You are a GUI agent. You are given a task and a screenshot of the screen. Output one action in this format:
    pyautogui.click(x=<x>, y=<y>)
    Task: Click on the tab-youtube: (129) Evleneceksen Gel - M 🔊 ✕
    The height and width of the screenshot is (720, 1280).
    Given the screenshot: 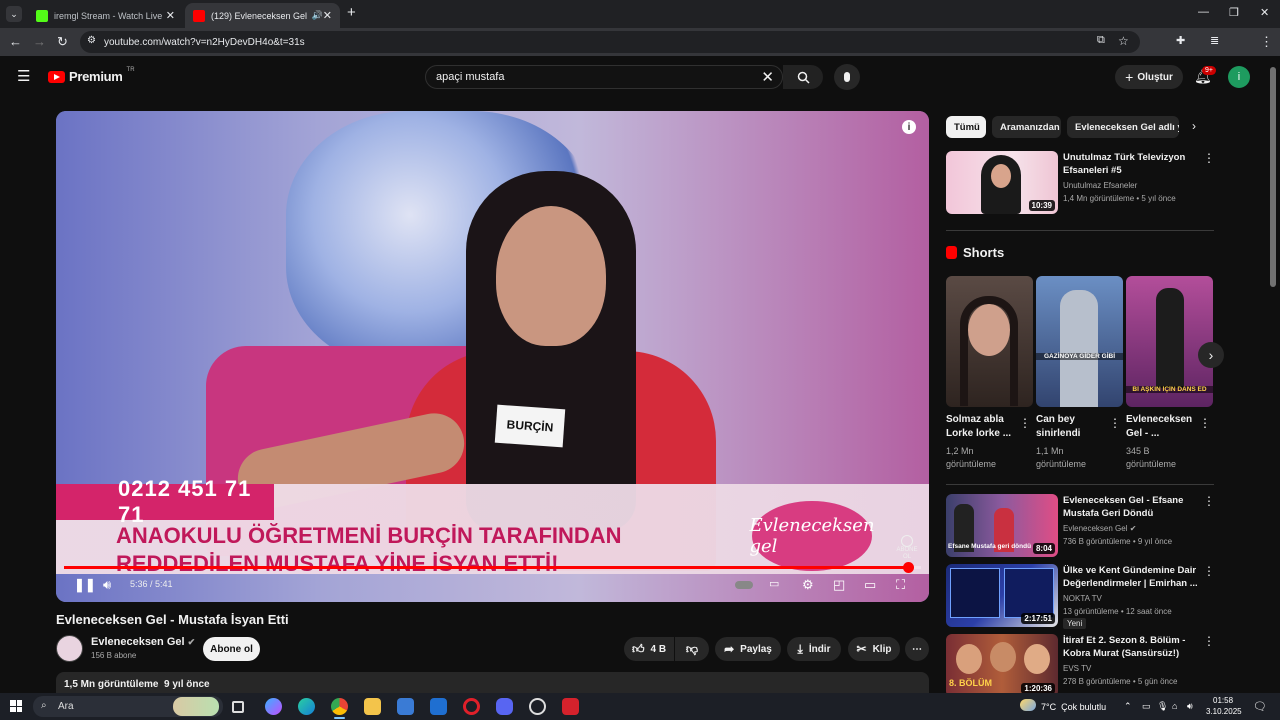 What is the action you would take?
    pyautogui.click(x=262, y=15)
    